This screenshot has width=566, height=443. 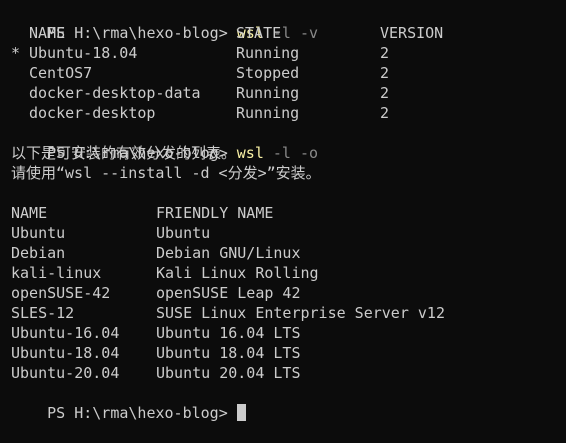 I want to click on online-message-1: 以下是可安装的有效分发的列表。, so click(x=124, y=153).